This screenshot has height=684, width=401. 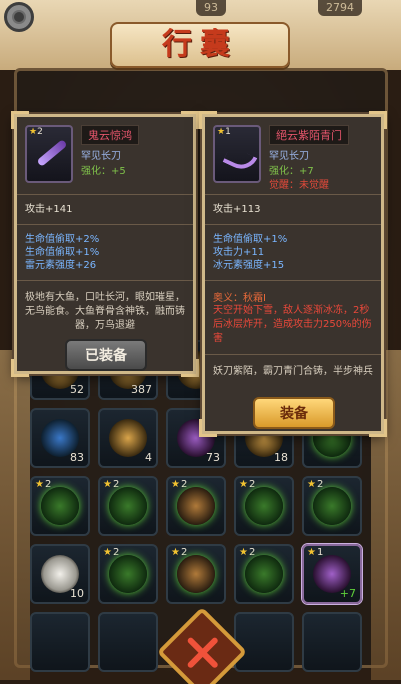 What do you see at coordinates (332, 574) in the screenshot?
I see `inventory-slot-selected: ★1 +7` at bounding box center [332, 574].